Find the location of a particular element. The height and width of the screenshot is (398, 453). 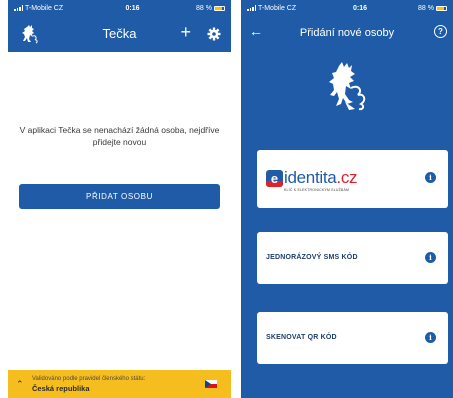

sms-code-option: JEDNORÁZOVÝ SMS KÓD i is located at coordinates (352, 258).